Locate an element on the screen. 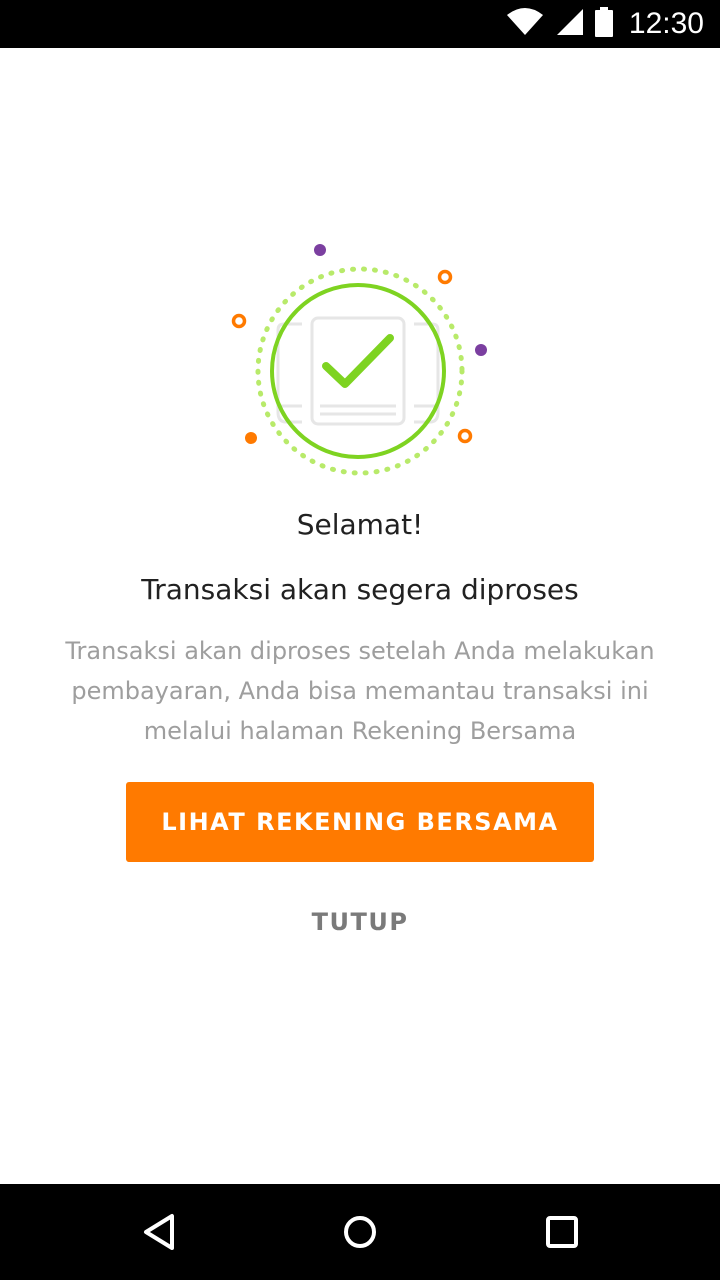  battery-icon is located at coordinates (603, 24).